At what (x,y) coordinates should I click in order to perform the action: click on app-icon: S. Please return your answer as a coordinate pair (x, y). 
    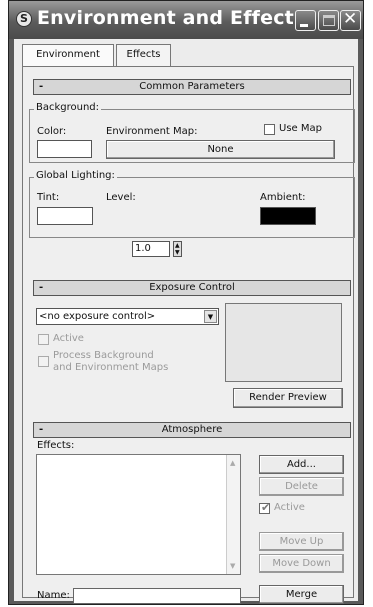
    Looking at the image, I should click on (24, 19).